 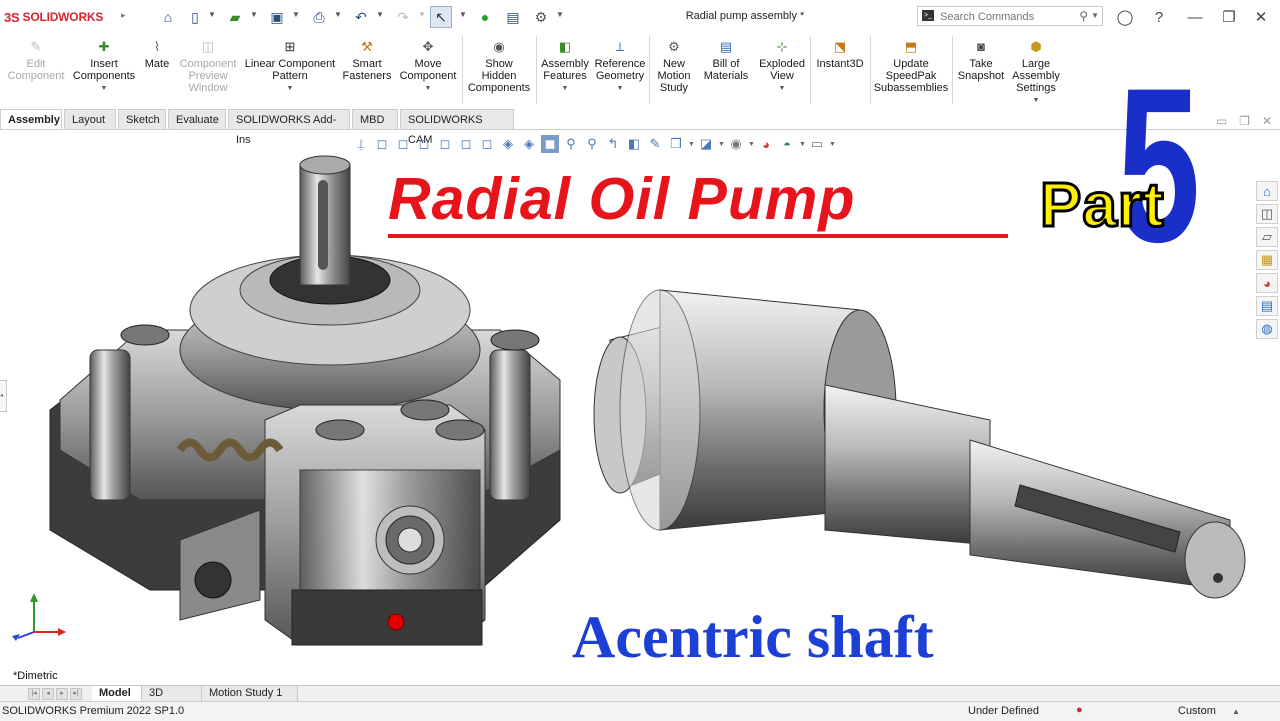 I want to click on bill-of-materials-button: ▤ Bill of Materials, so click(x=726, y=71).